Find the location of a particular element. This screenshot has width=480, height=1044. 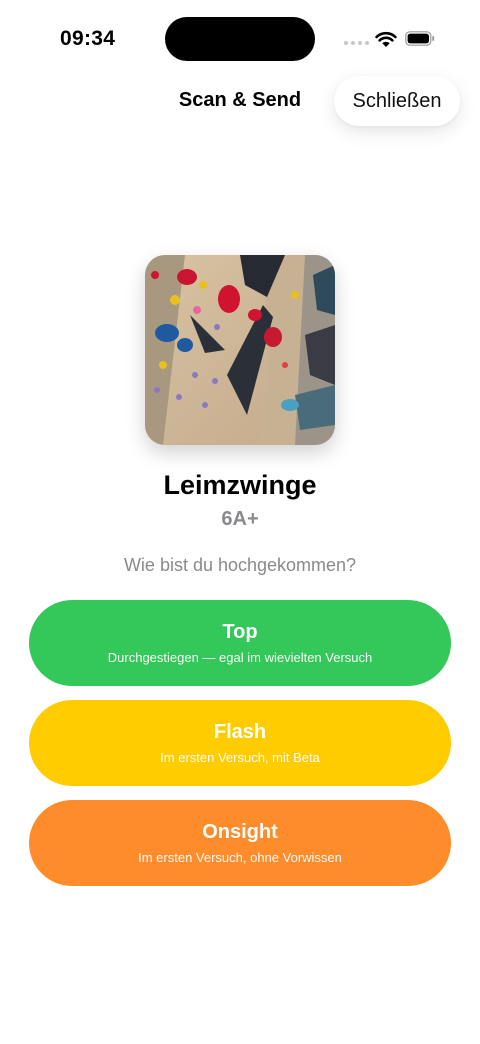

flash-button: Flash Im ersten Versuch, mit Beta is located at coordinates (240, 743).